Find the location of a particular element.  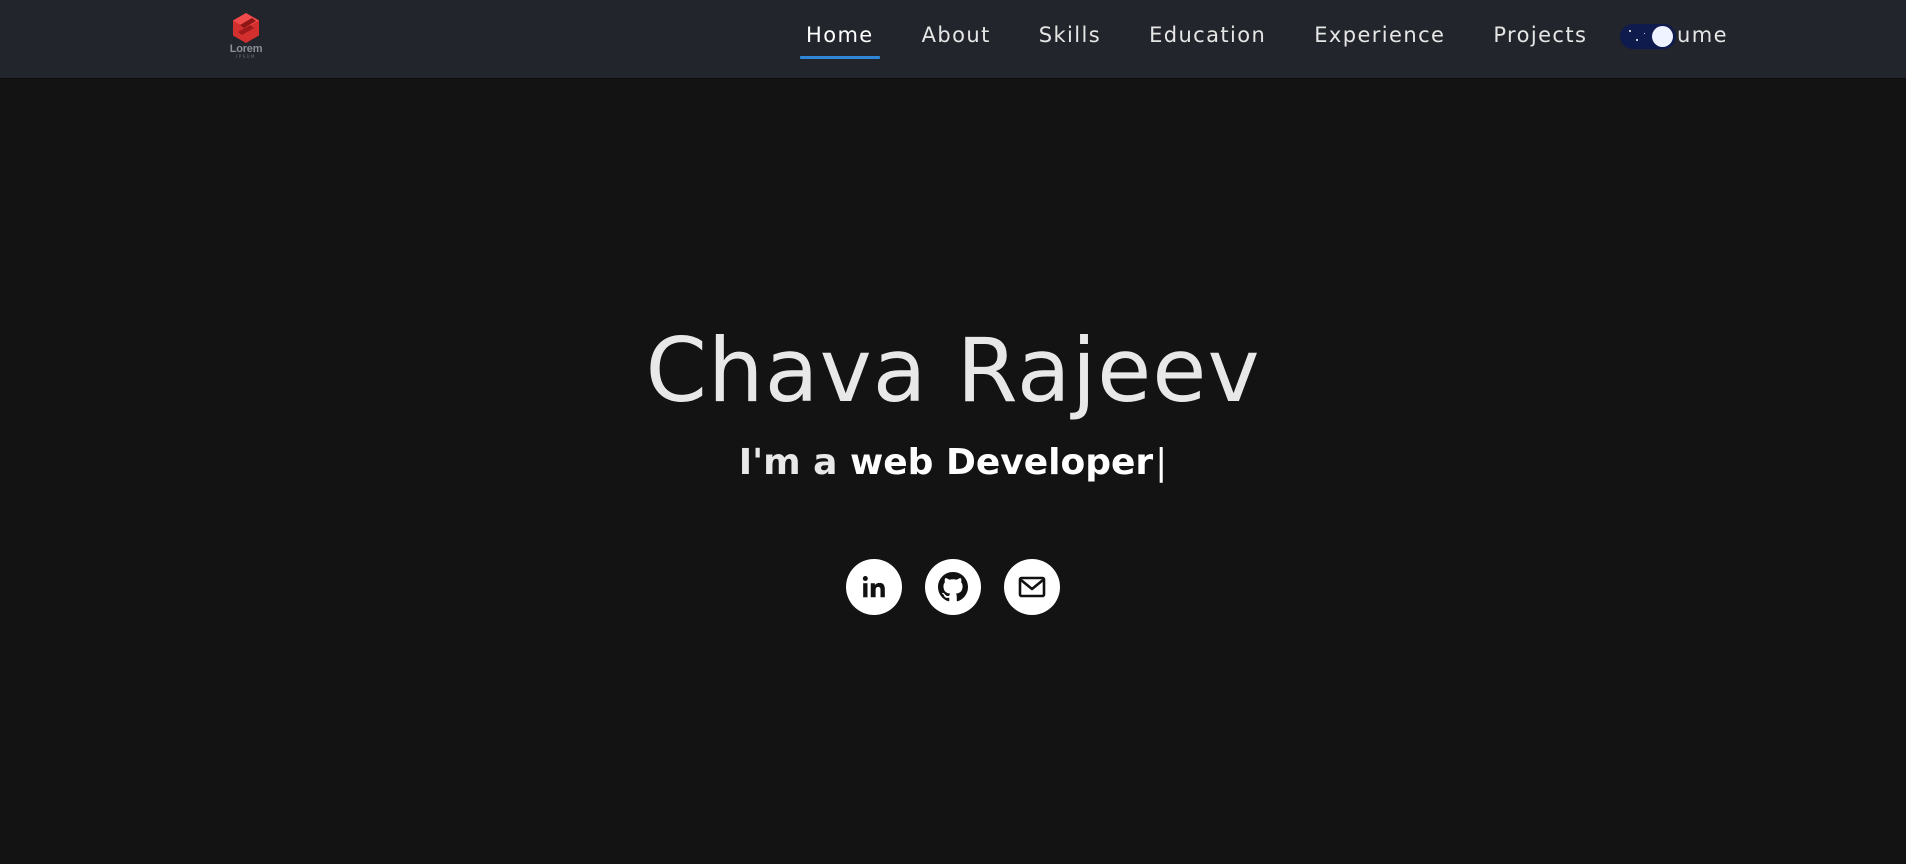

nav-item-about: About is located at coordinates (956, 35).